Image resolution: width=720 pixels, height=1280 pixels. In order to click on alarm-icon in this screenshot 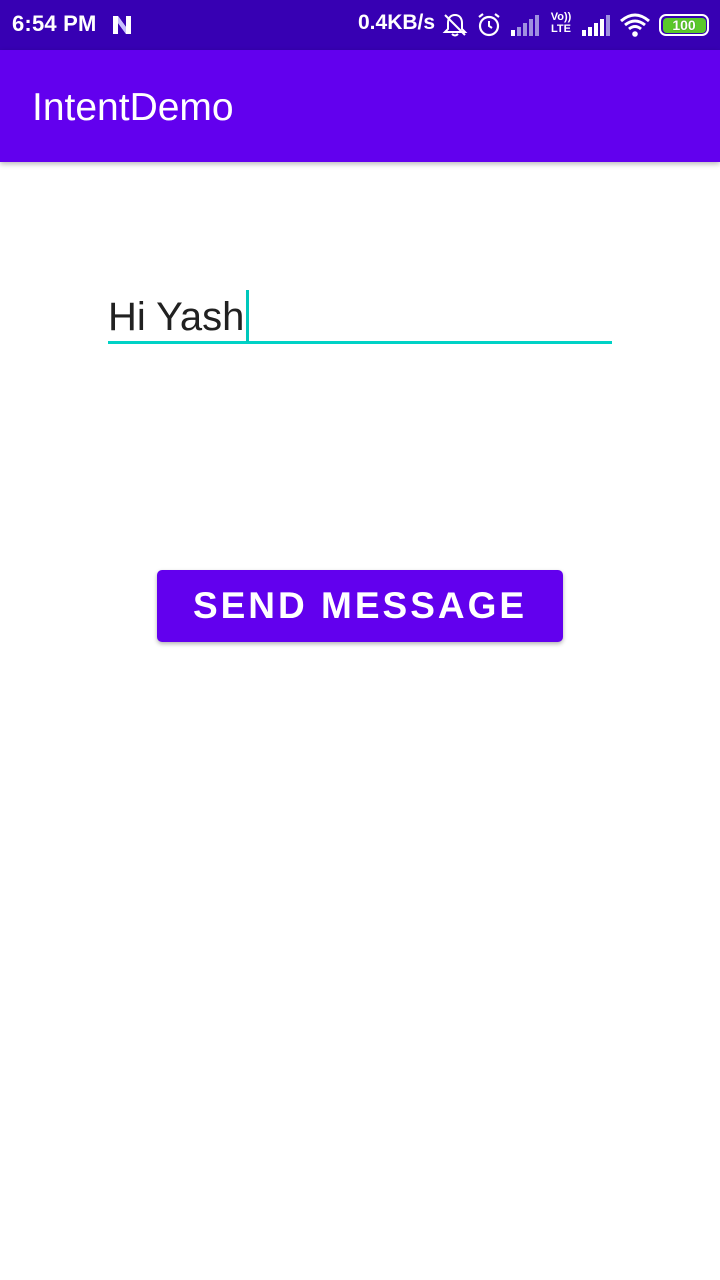, I will do `click(489, 25)`.